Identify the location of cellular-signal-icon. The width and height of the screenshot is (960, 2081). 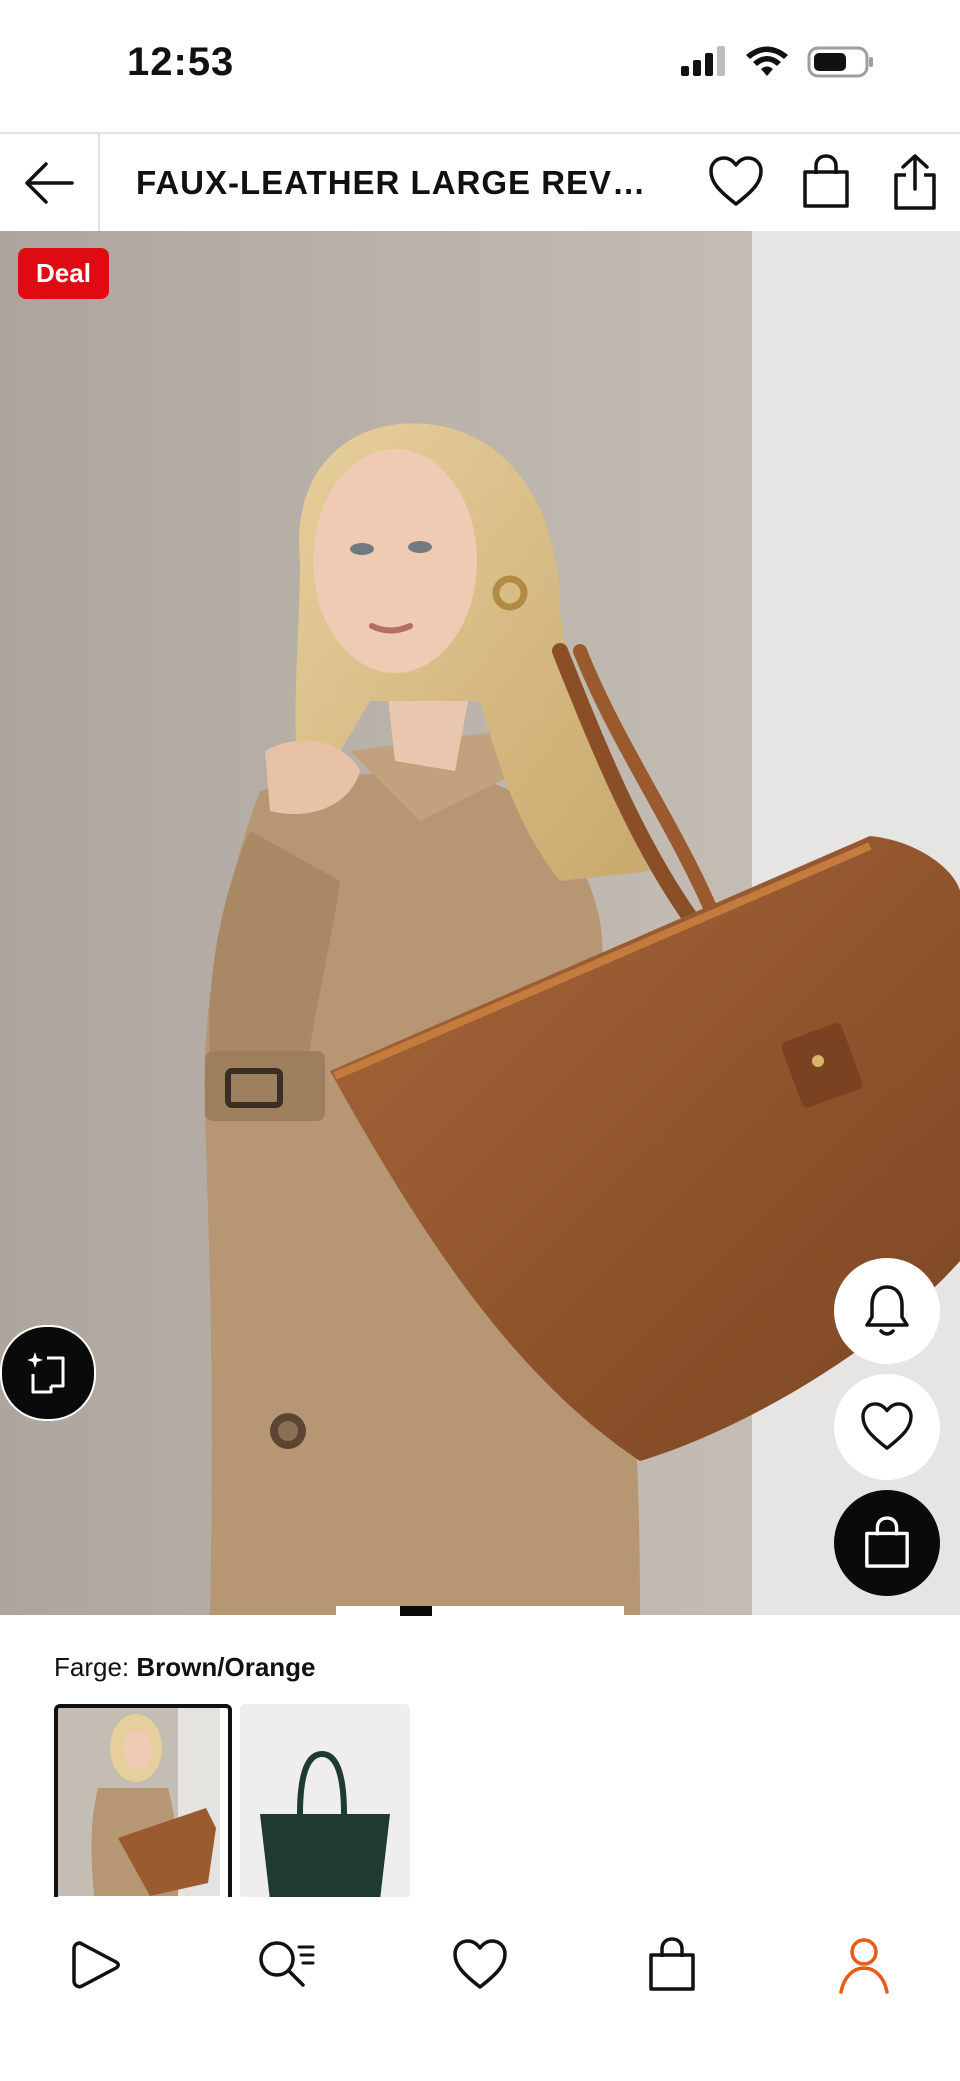
(703, 61).